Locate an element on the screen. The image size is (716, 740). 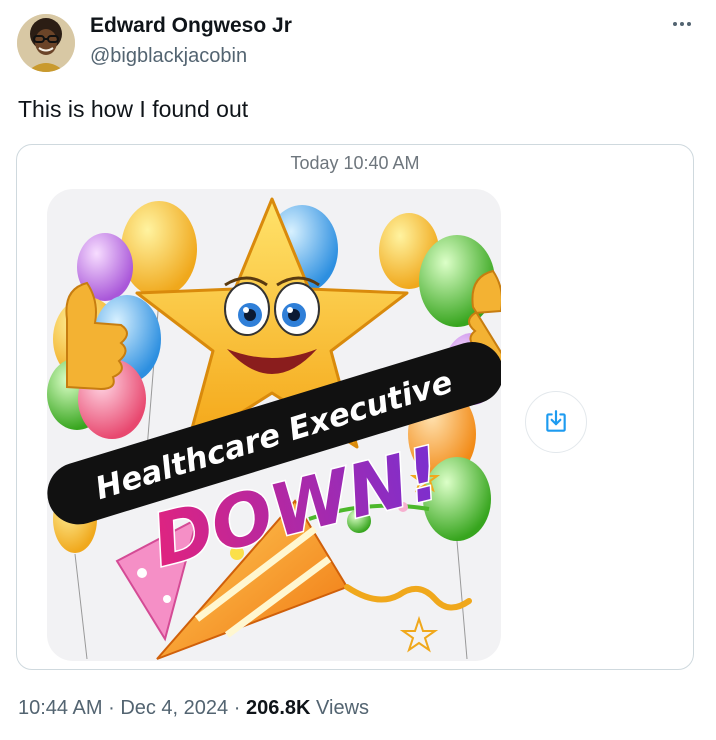
views-label: Views is located at coordinates (343, 708).